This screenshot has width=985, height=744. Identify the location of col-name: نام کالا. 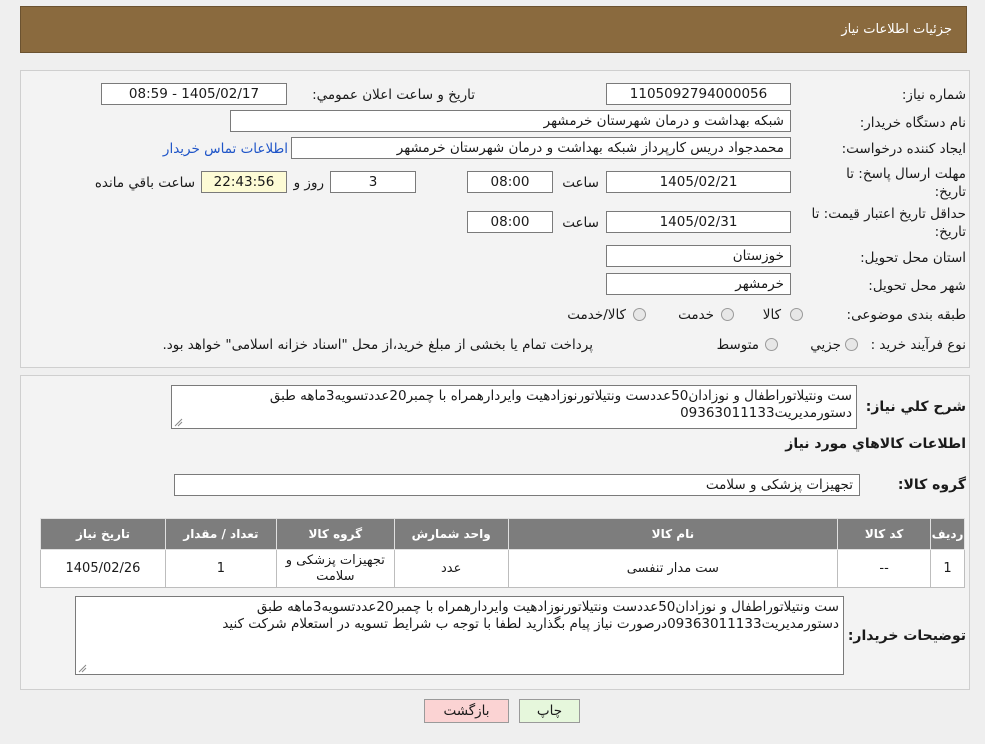
(673, 534).